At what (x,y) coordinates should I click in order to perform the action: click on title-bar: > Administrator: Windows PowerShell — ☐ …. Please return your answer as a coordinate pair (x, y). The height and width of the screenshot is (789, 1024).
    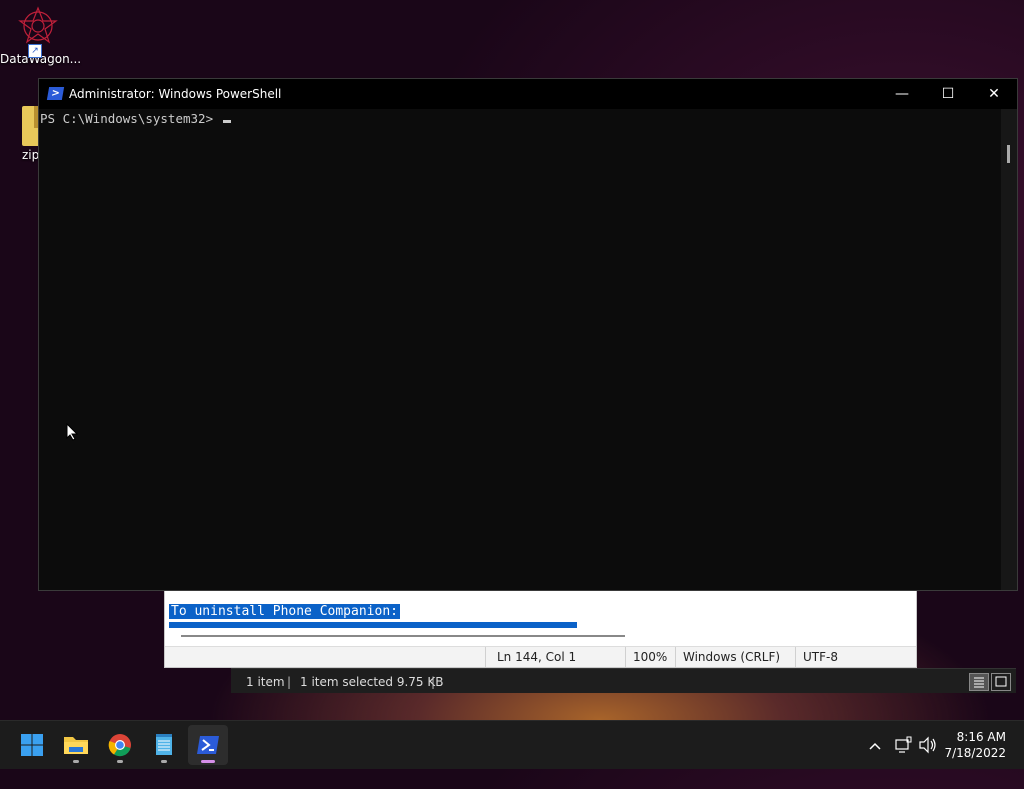
    Looking at the image, I should click on (528, 94).